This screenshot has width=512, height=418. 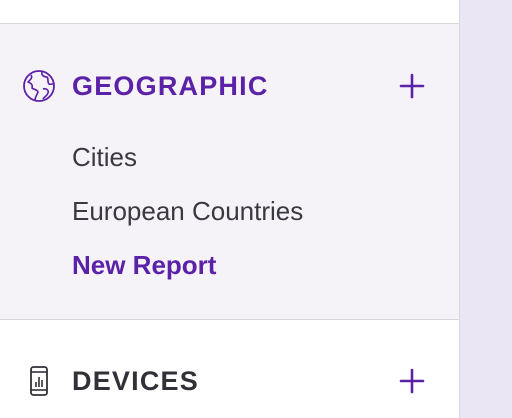 I want to click on add-report-geographic-button, so click(x=412, y=86).